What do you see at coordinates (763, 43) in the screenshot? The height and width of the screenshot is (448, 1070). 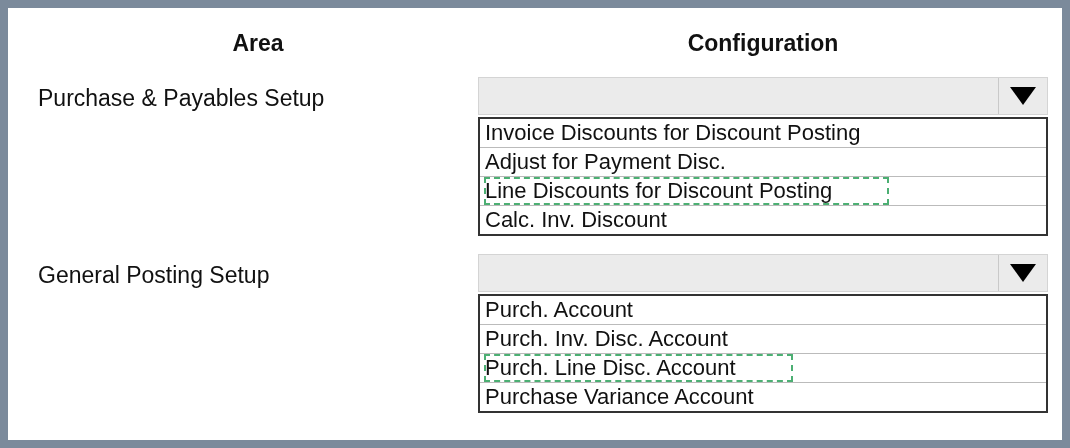 I see `column-header: Configuration` at bounding box center [763, 43].